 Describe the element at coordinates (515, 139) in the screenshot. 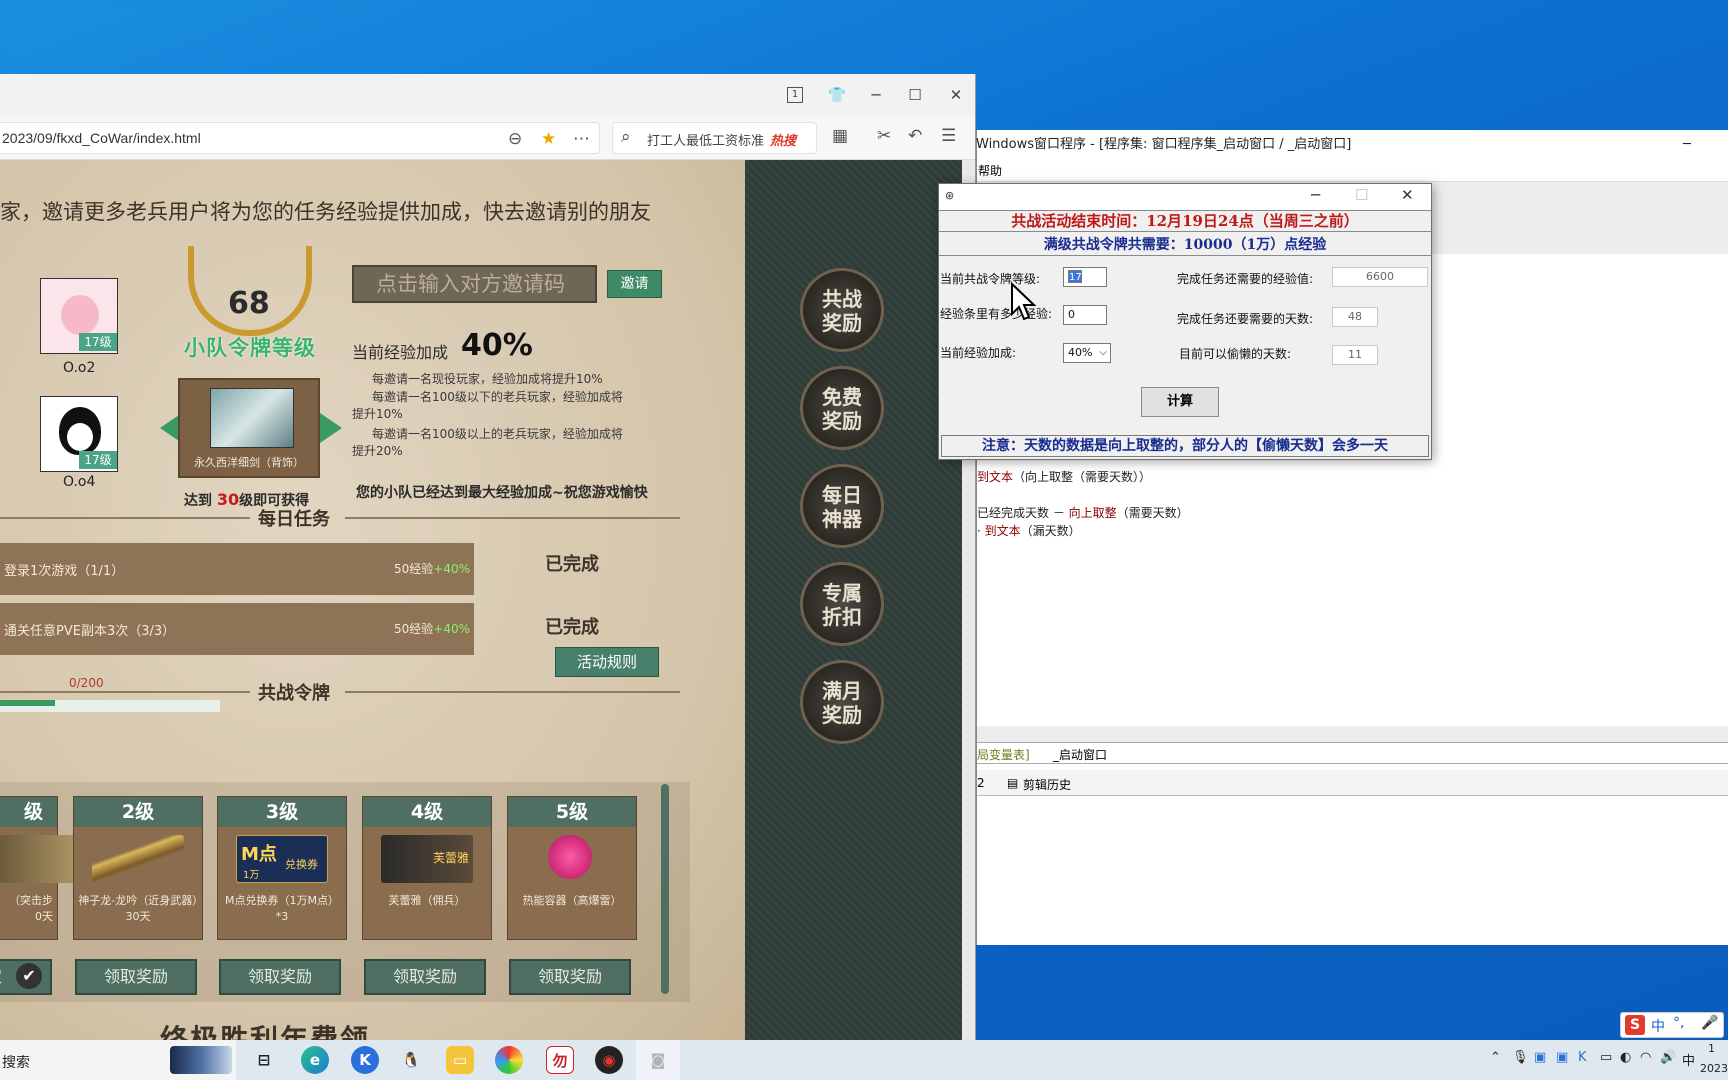

I see `zoom-out-icon: ⊖` at that location.